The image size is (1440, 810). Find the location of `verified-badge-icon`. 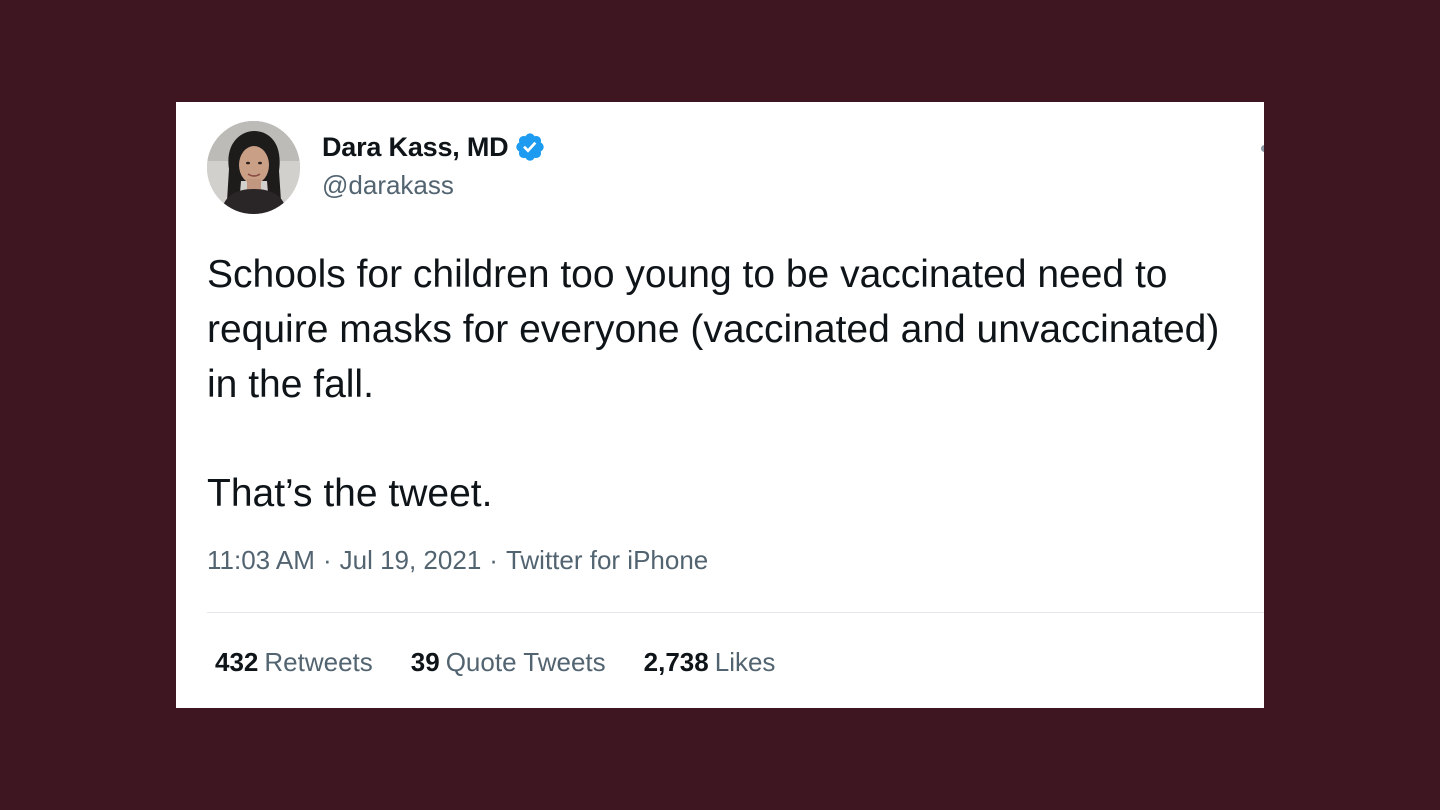

verified-badge-icon is located at coordinates (530, 147).